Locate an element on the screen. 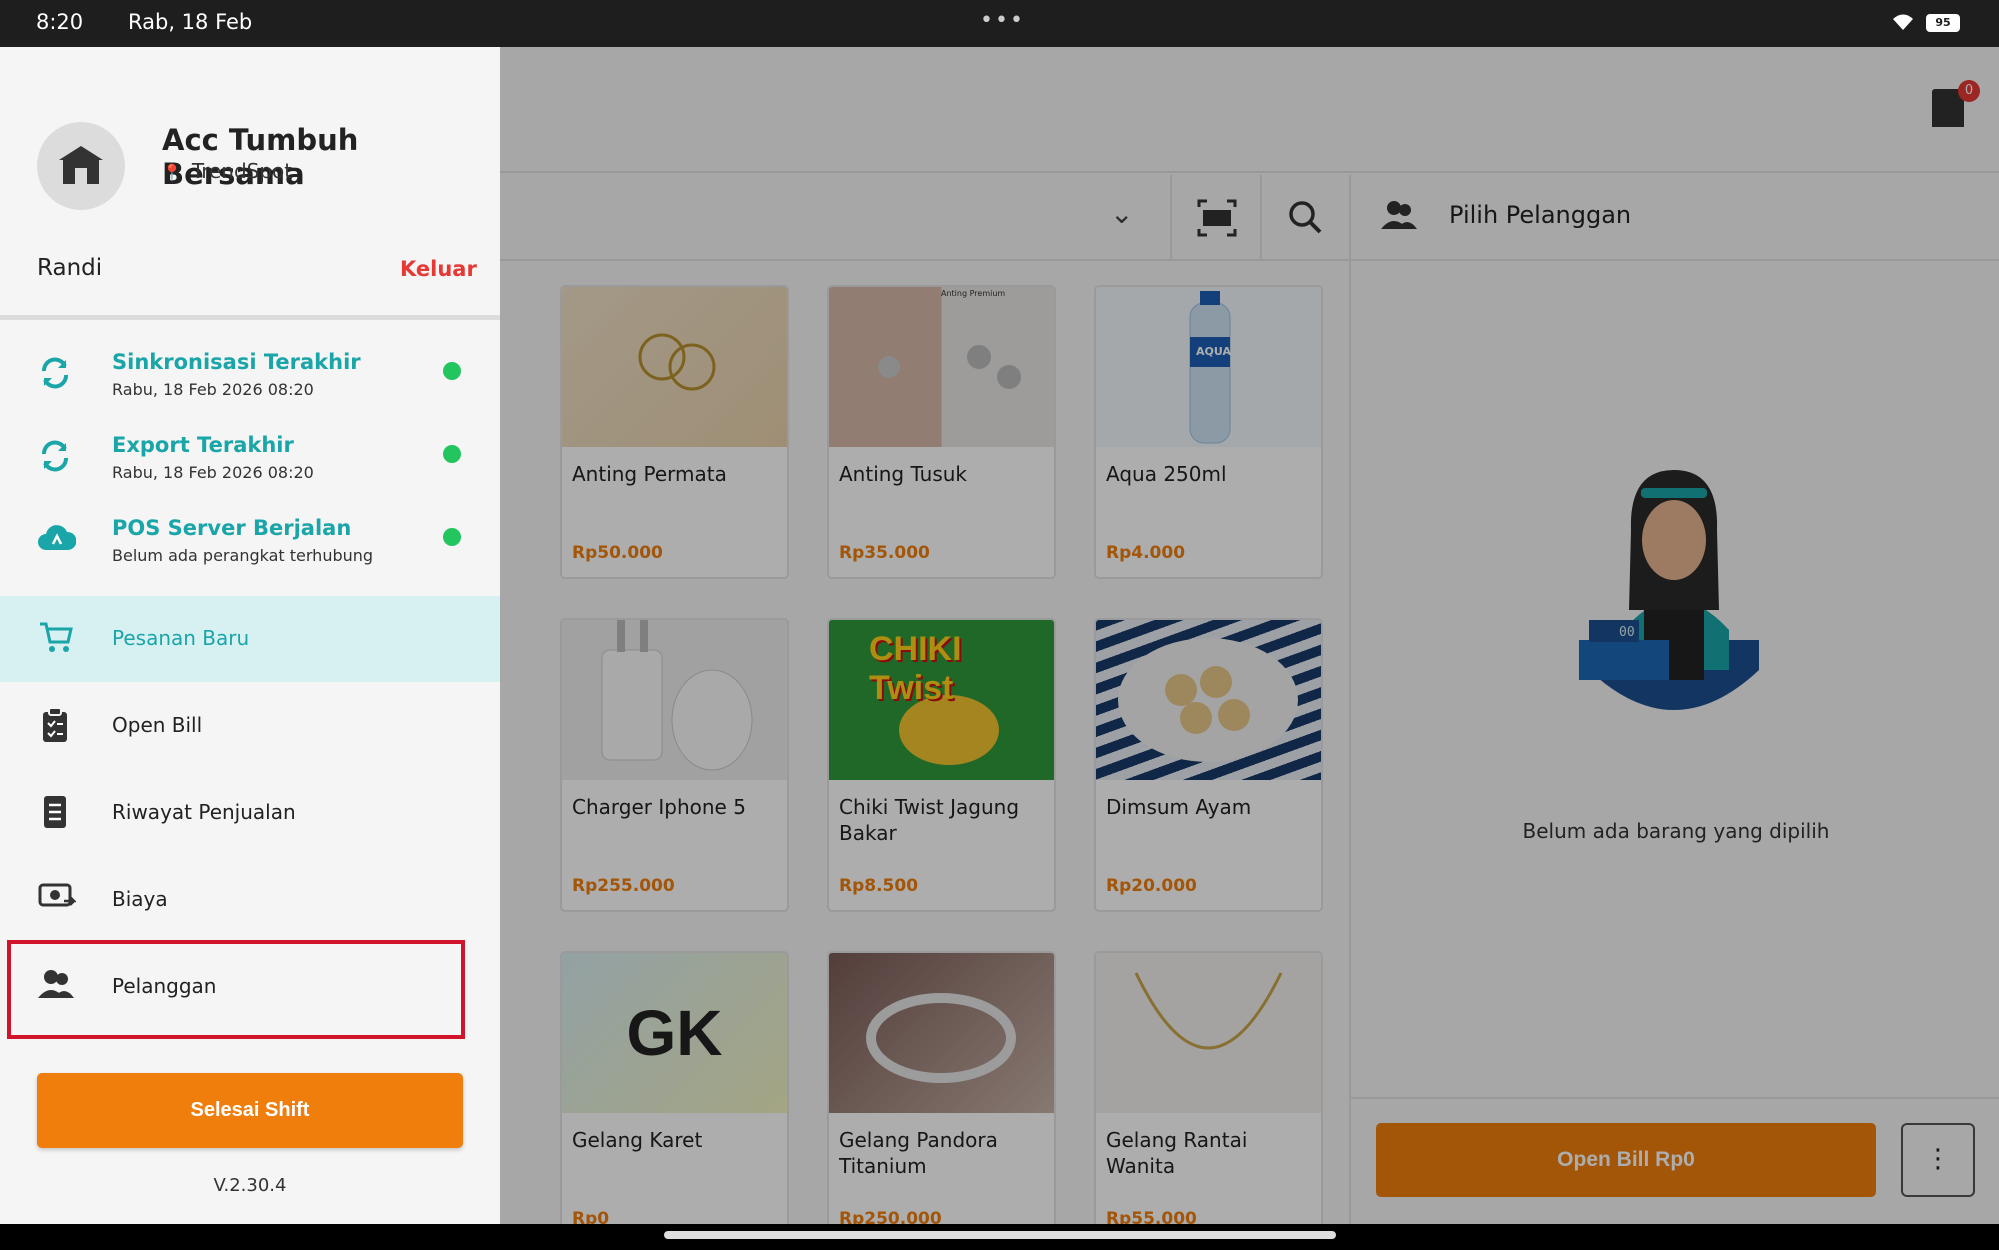  logout-button: Keluar is located at coordinates (438, 269).